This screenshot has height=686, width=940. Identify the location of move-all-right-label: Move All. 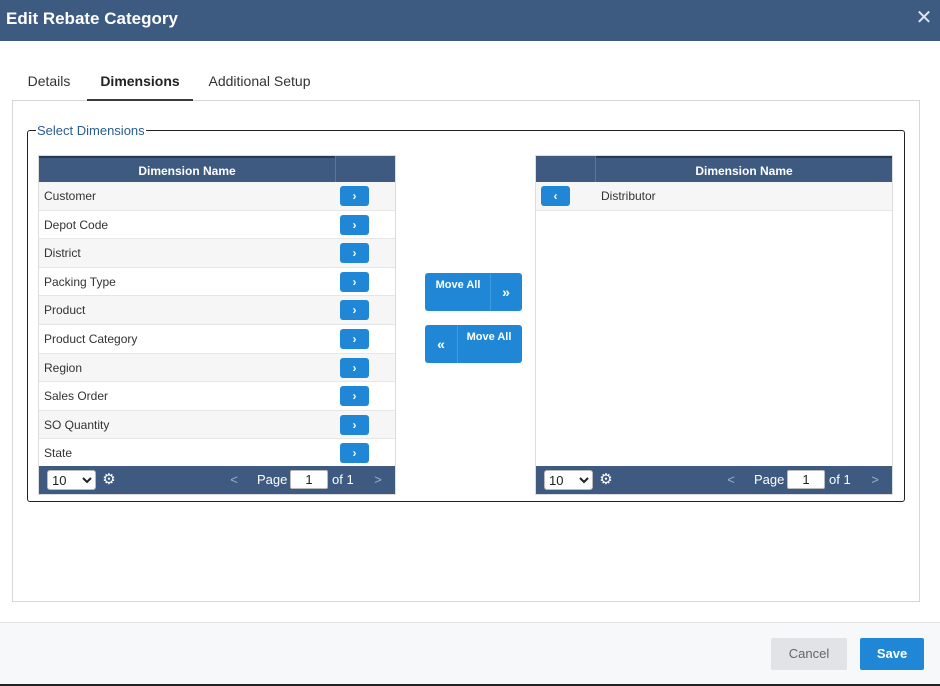
(458, 285).